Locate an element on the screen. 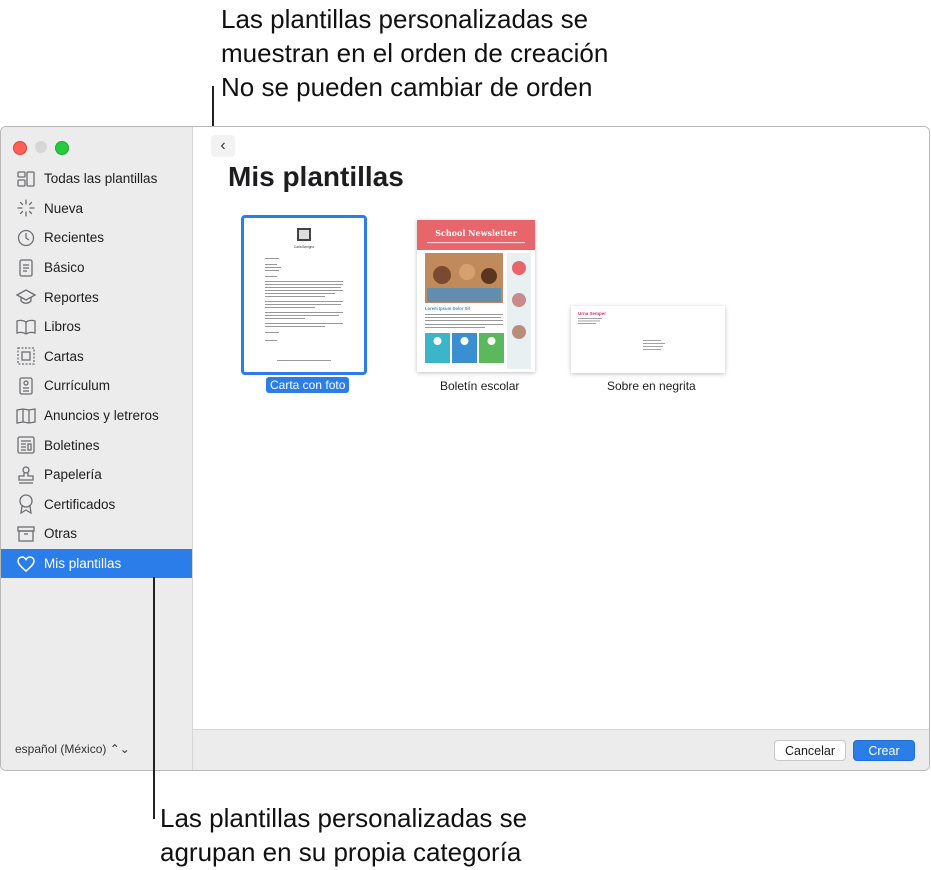  template-caption-sobre: Sobre en negrita is located at coordinates (651, 386).